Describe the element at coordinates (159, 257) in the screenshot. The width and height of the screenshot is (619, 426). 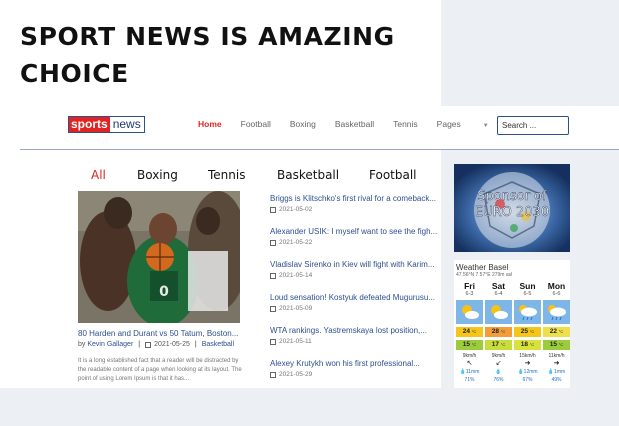
I see `feature-image: 0` at that location.